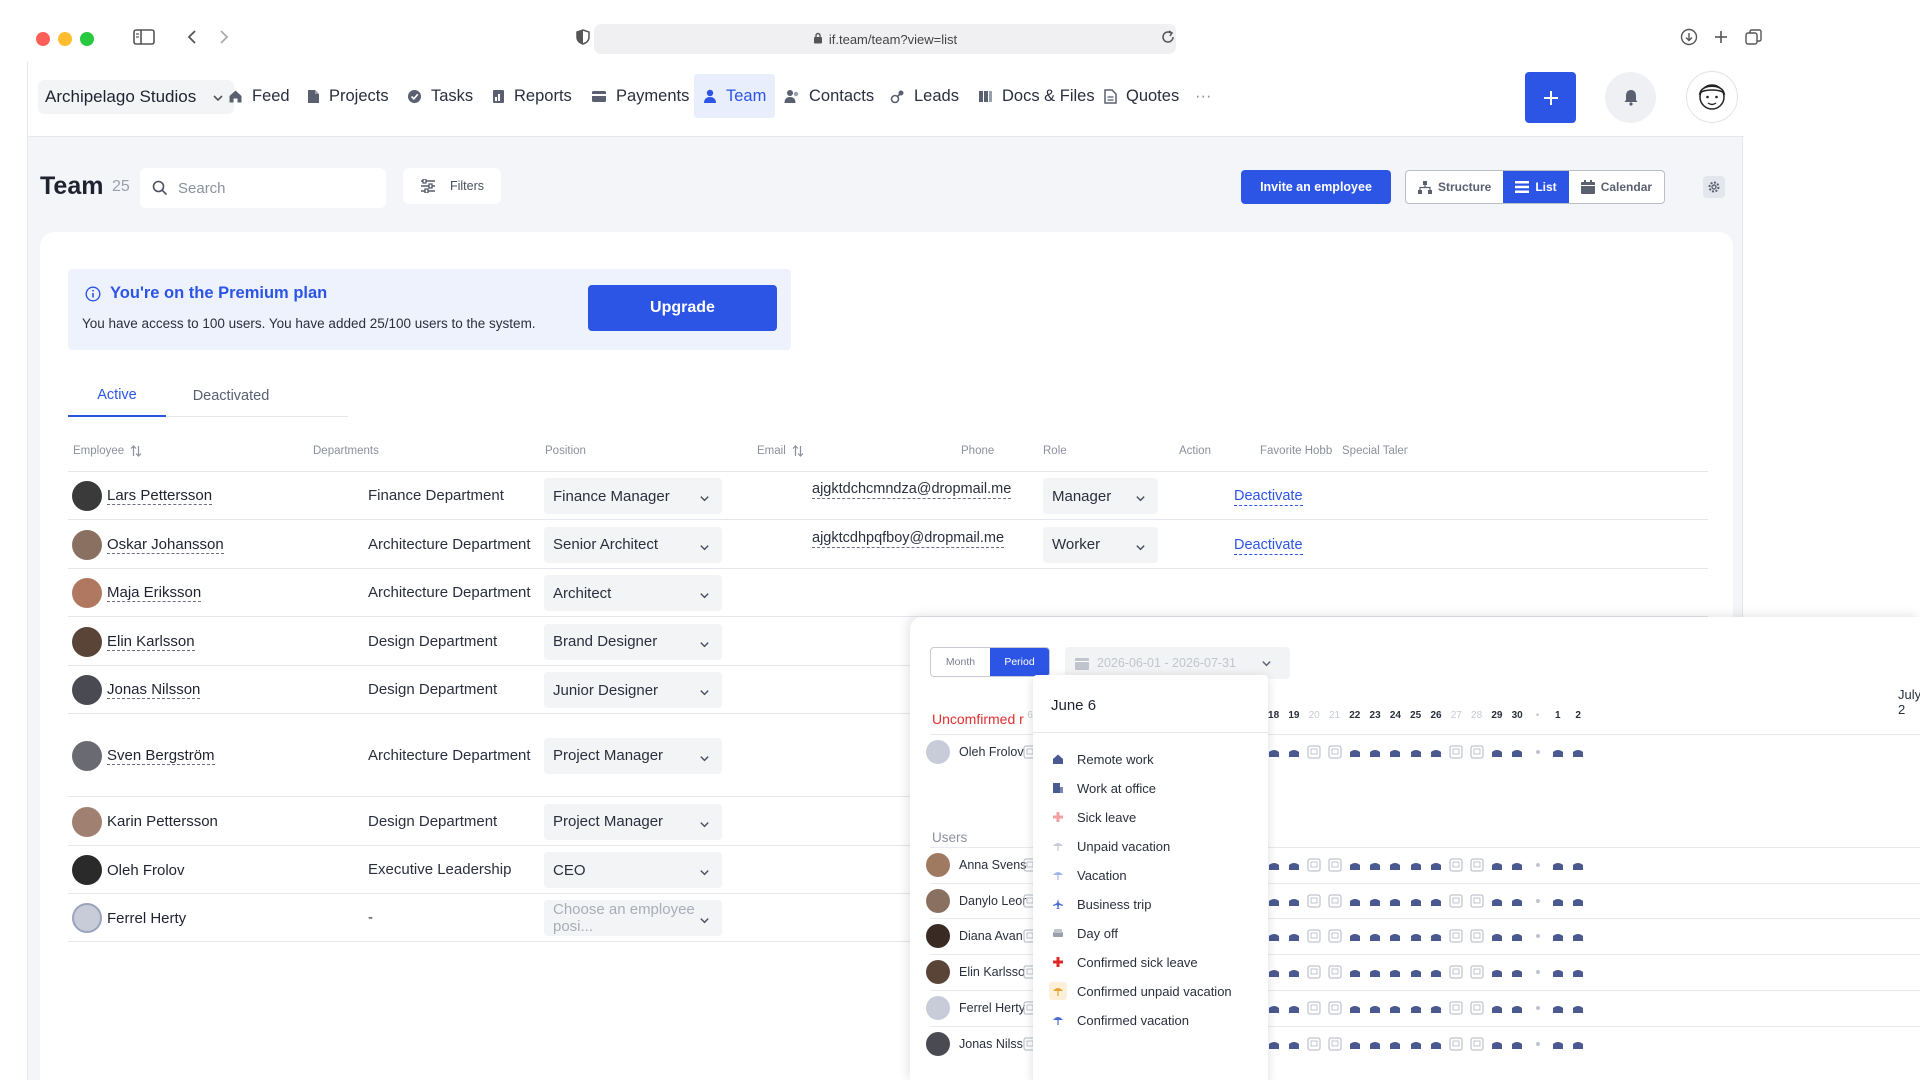 The height and width of the screenshot is (1080, 1920). Describe the element at coordinates (1558, 715) in the screenshot. I see `day-number: 1` at that location.